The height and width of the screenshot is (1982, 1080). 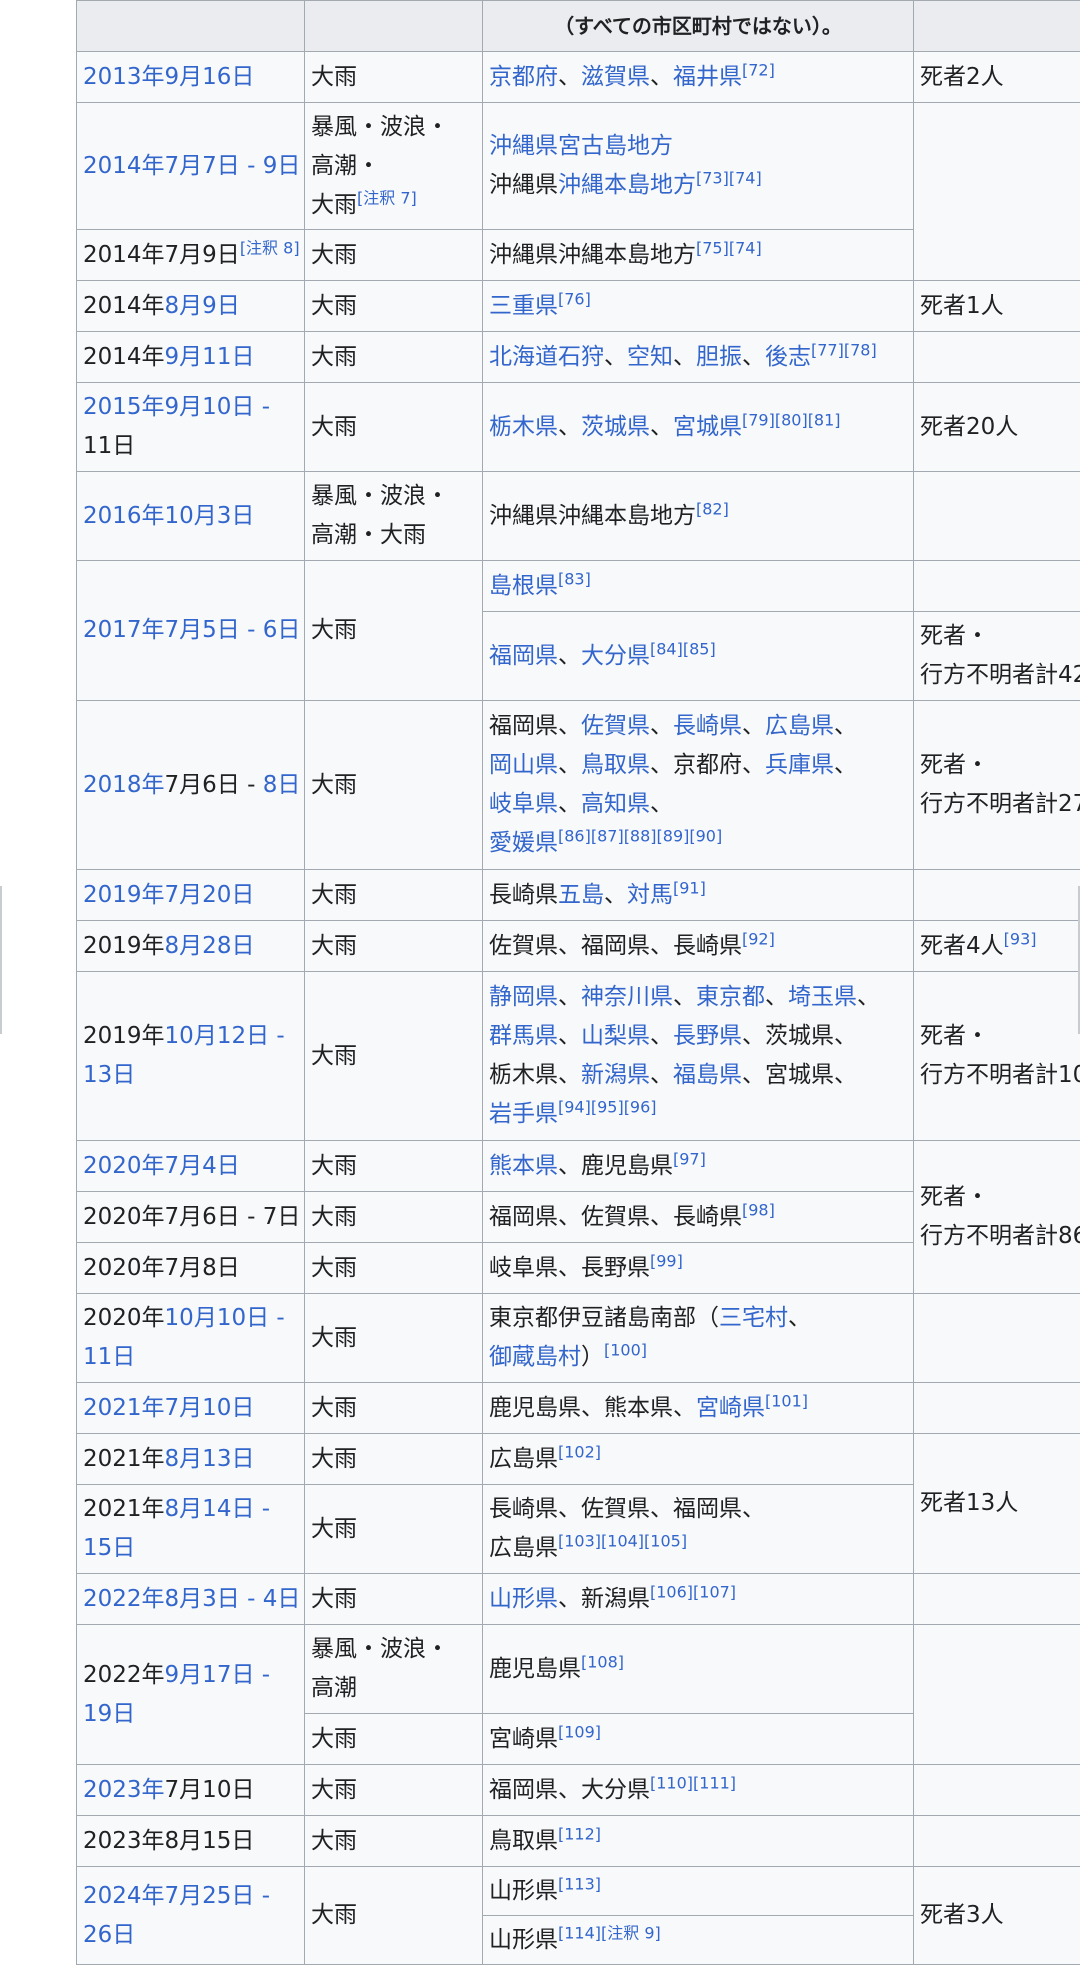 I want to click on date-link: 11日, so click(x=109, y=1357).